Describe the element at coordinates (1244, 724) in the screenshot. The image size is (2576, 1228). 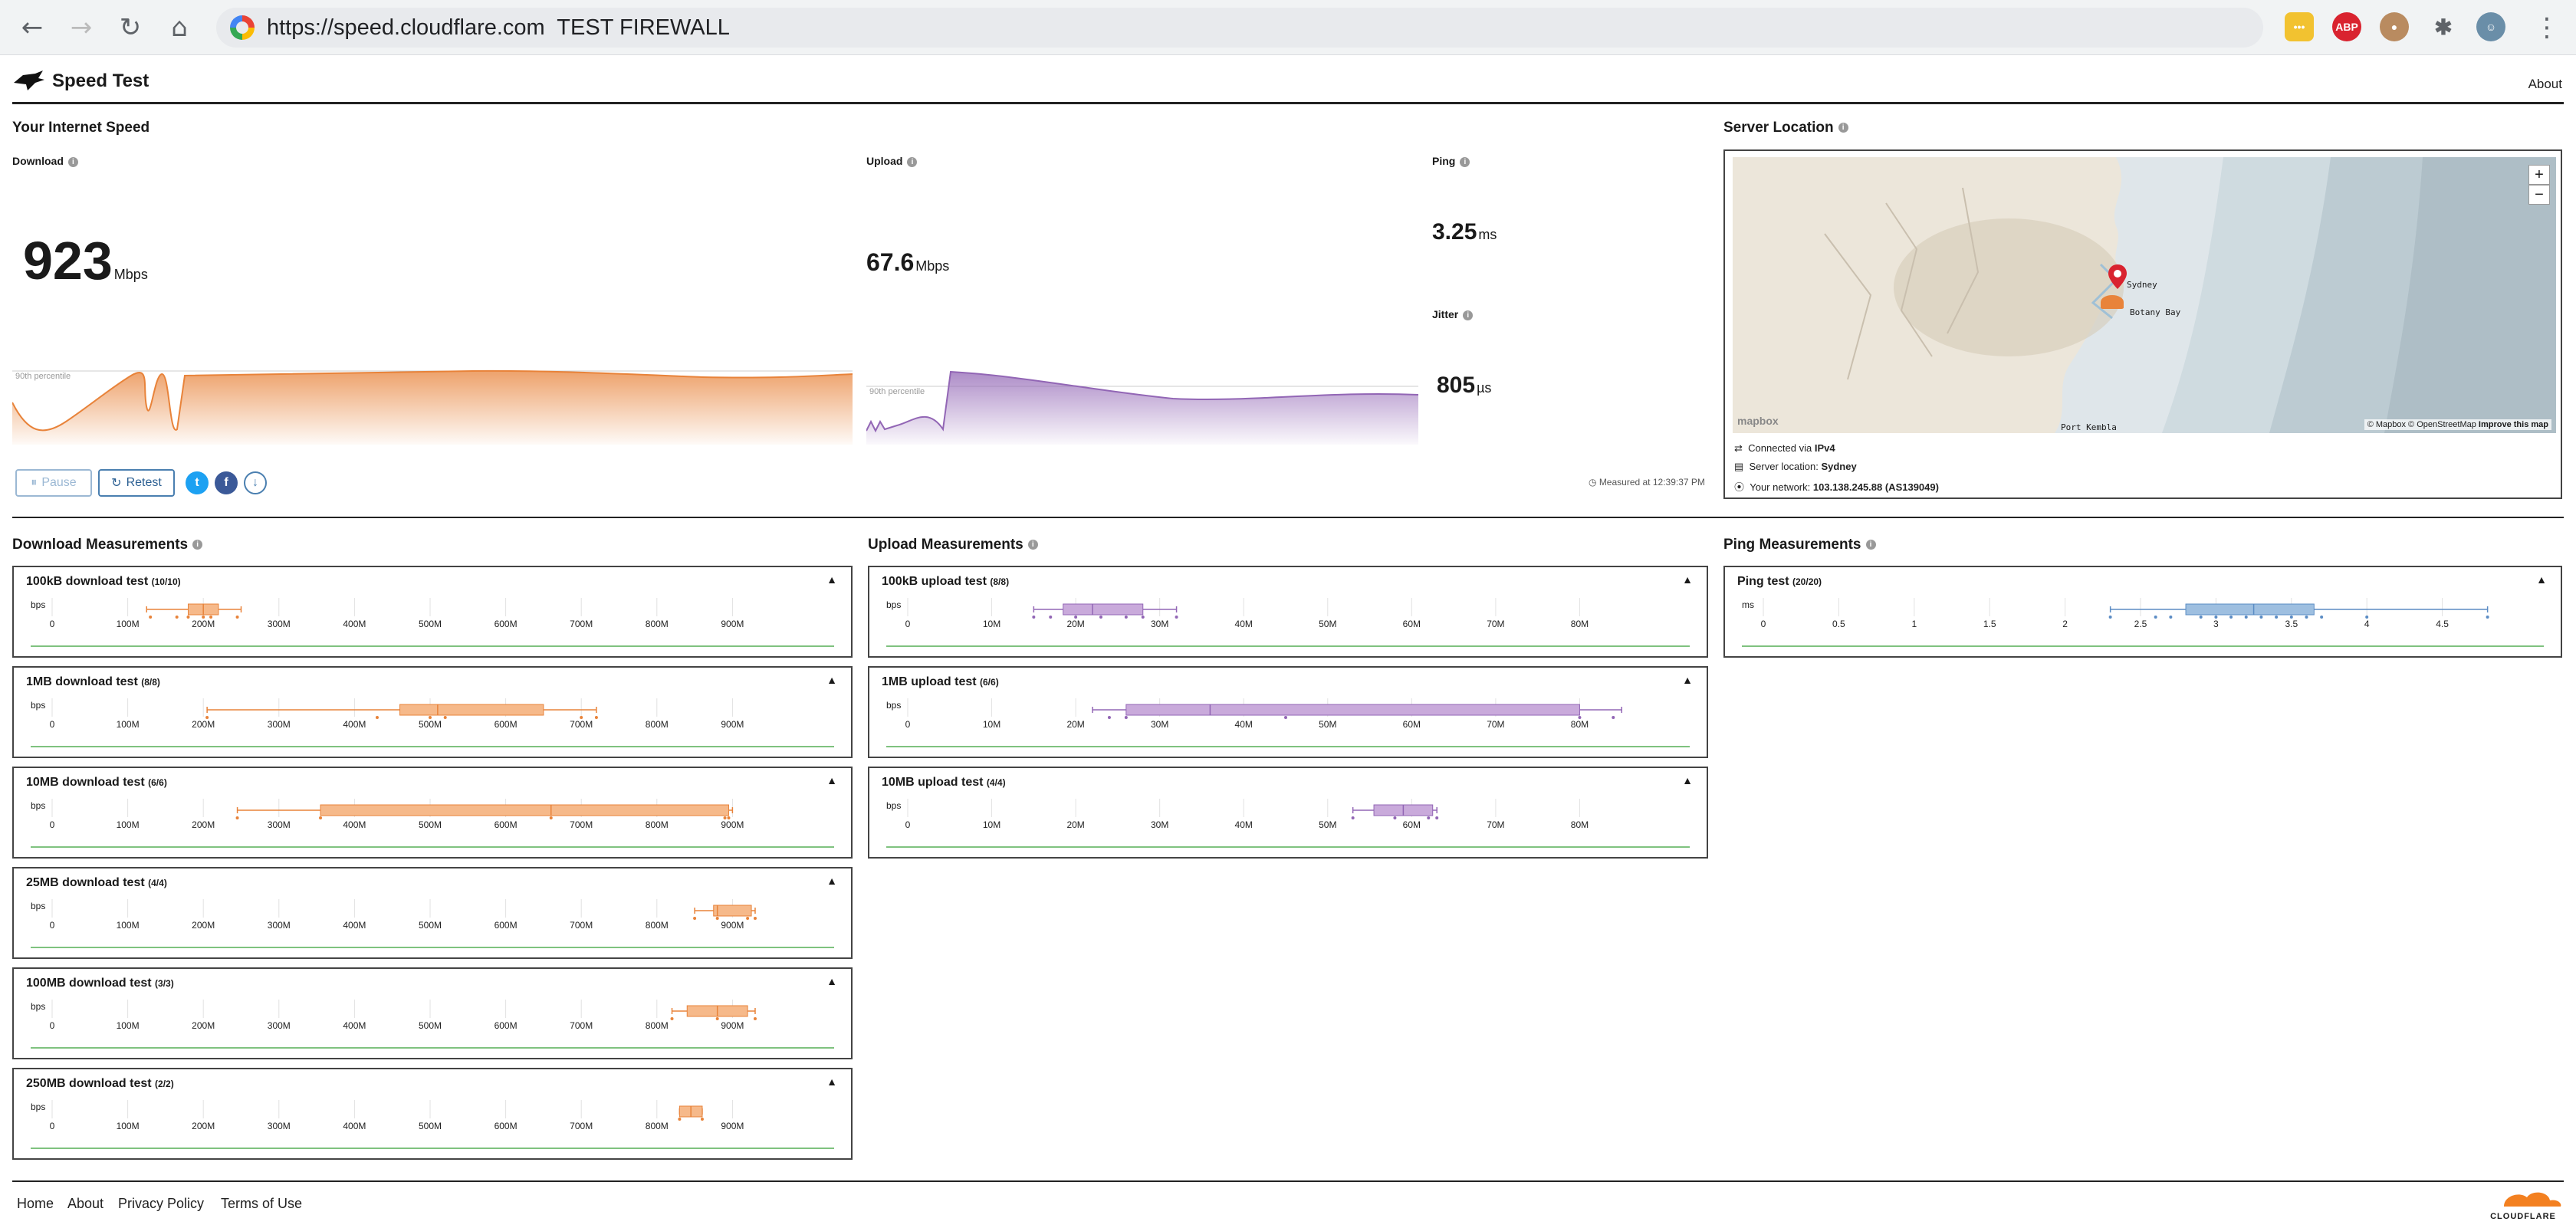
I see `tick-label: 40M` at that location.